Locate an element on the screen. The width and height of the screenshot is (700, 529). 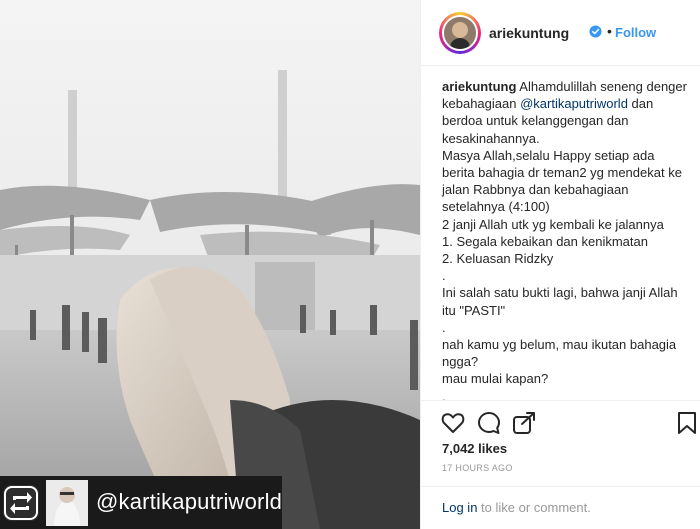
repost-avatar is located at coordinates (67, 503).